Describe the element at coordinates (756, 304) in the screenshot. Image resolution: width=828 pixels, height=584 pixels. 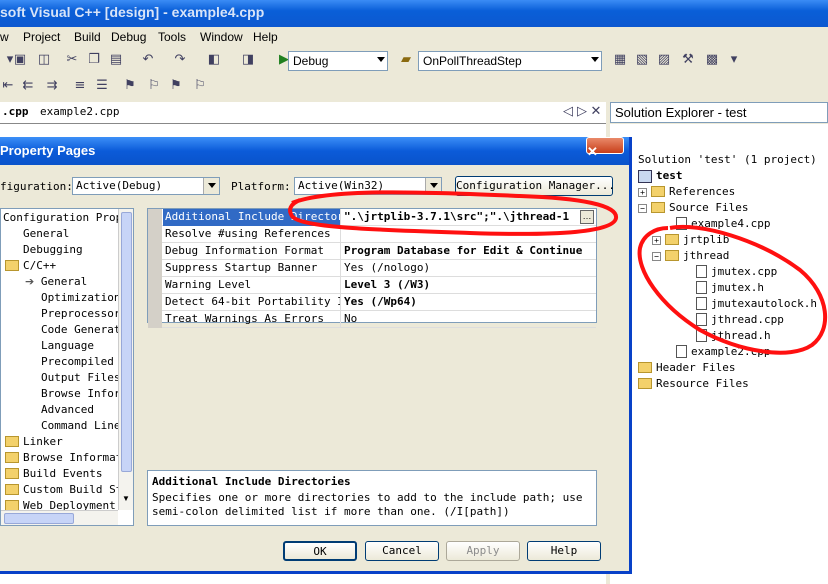
I see `tree-file: jmutexautolock.h` at that location.